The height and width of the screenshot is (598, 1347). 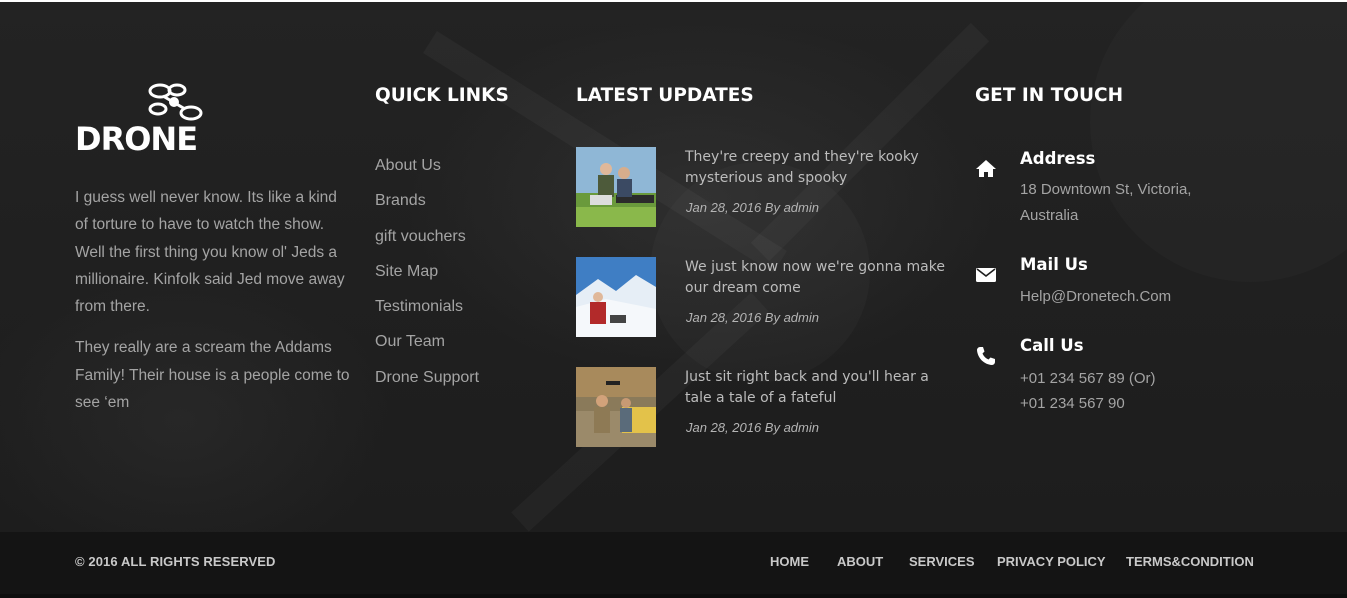 What do you see at coordinates (442, 95) in the screenshot?
I see `quick-links-title: QUICK LINKS` at bounding box center [442, 95].